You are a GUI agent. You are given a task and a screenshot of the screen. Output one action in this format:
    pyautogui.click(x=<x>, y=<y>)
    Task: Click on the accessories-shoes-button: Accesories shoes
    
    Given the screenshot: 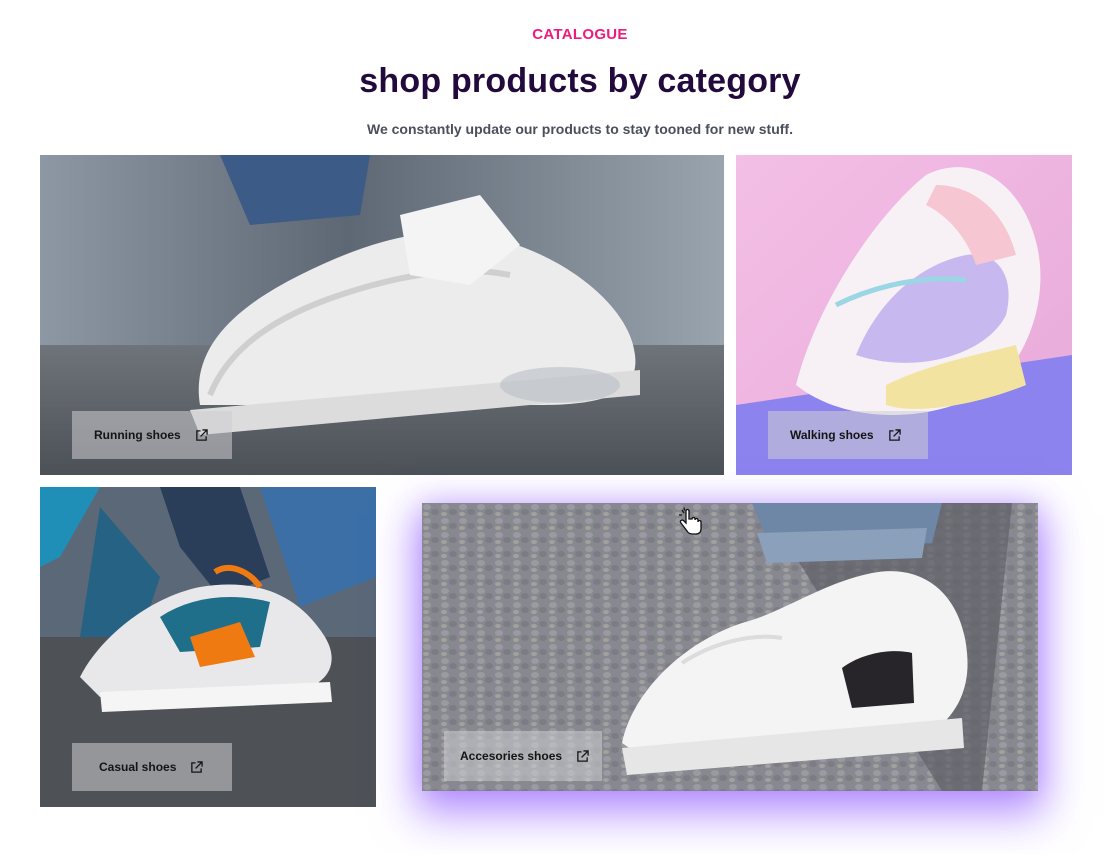 What is the action you would take?
    pyautogui.click(x=523, y=756)
    